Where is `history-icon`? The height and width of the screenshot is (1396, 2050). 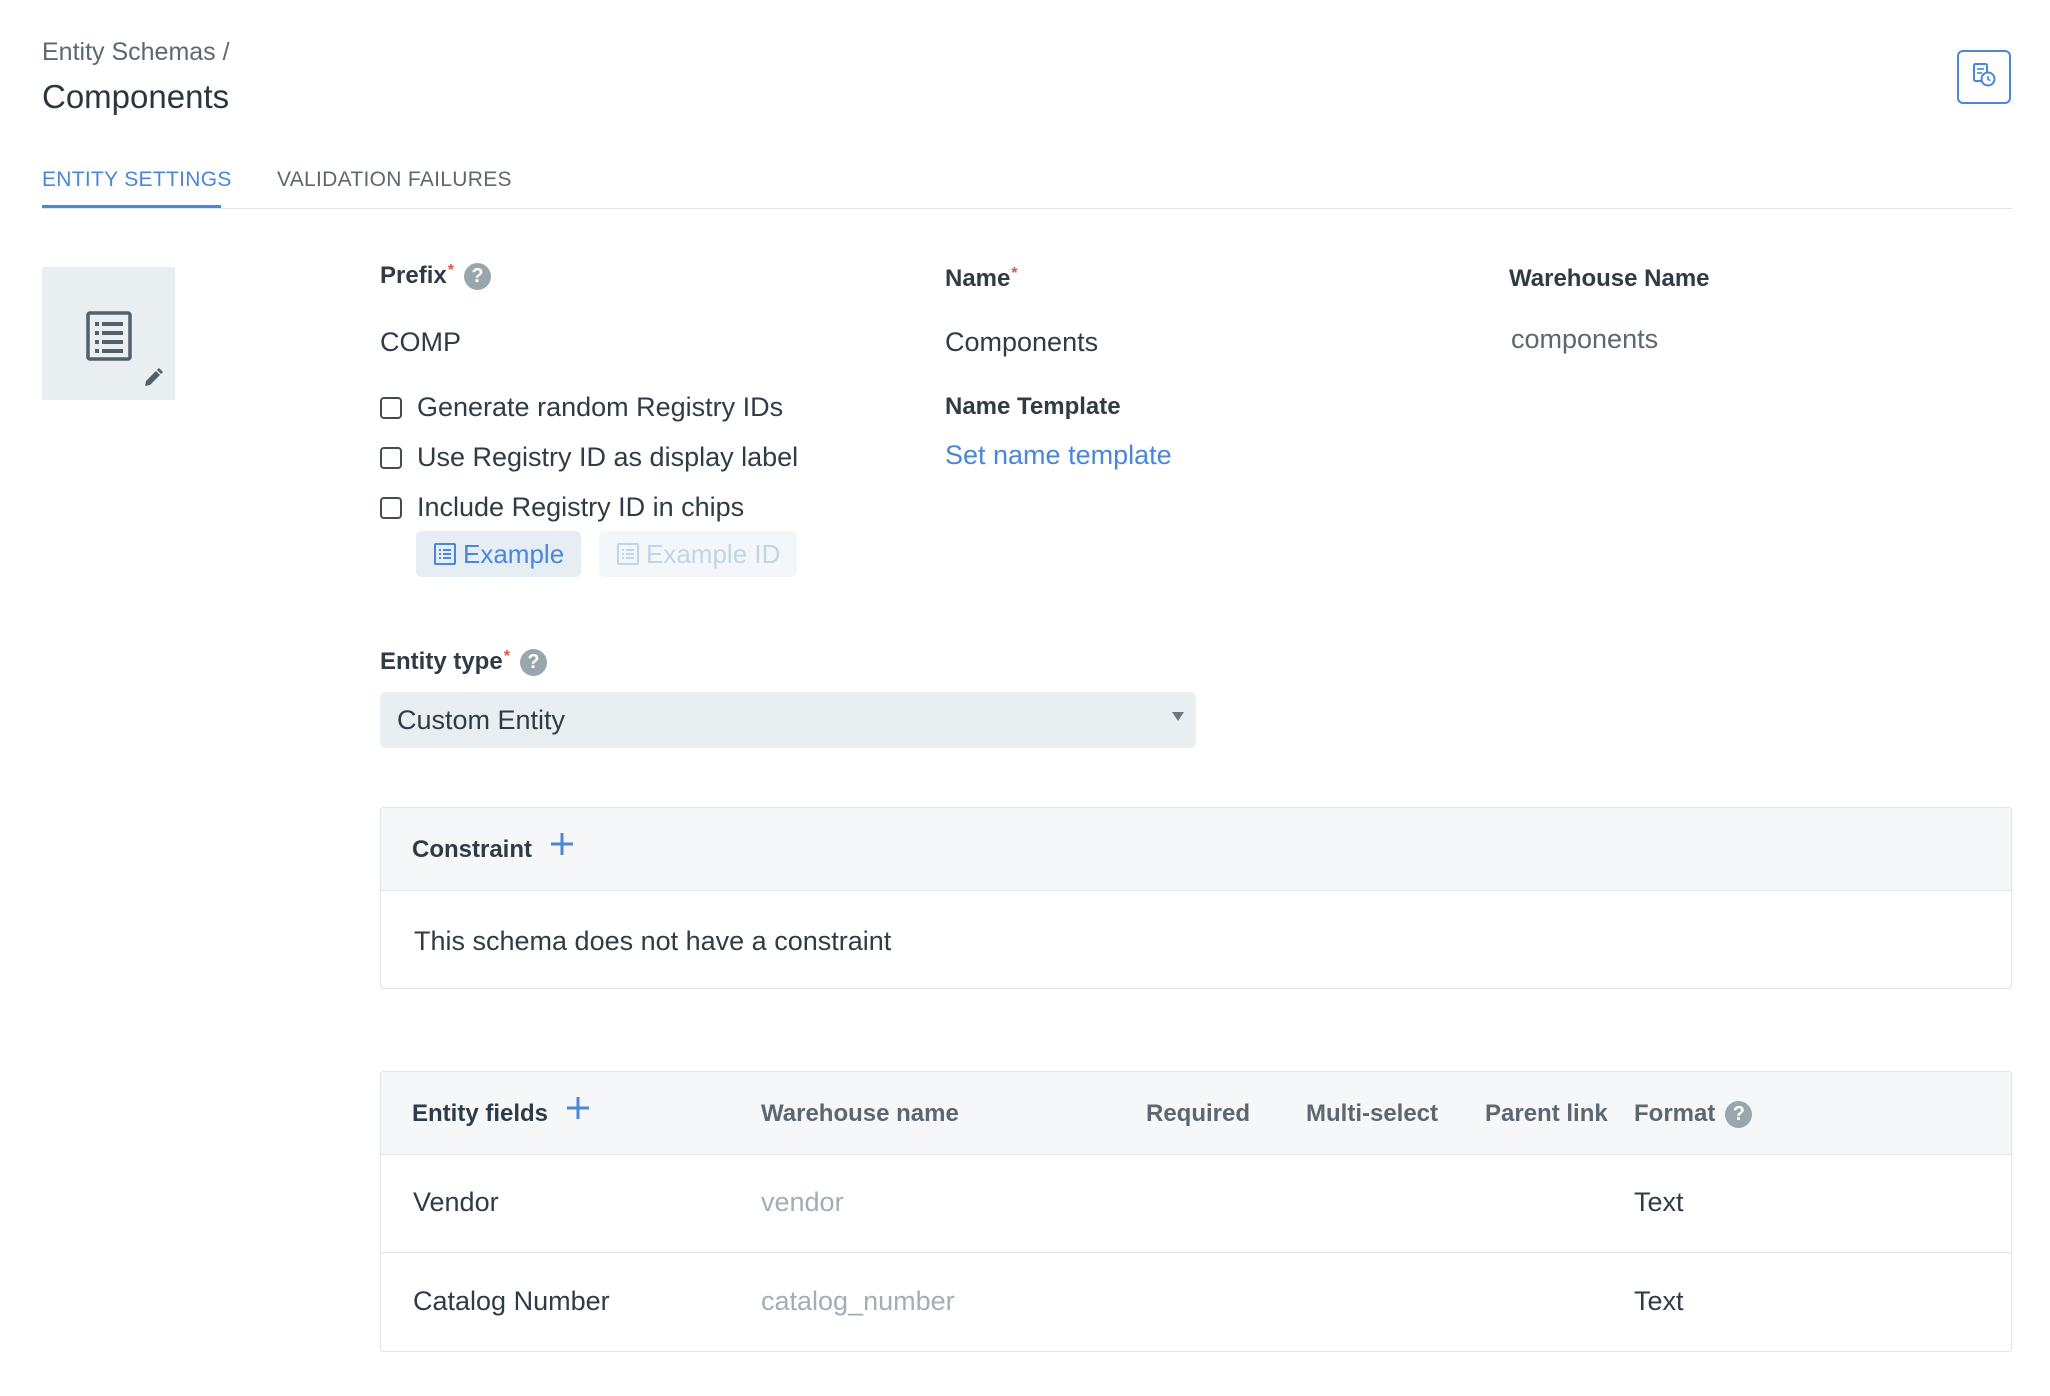
history-icon is located at coordinates (1984, 77).